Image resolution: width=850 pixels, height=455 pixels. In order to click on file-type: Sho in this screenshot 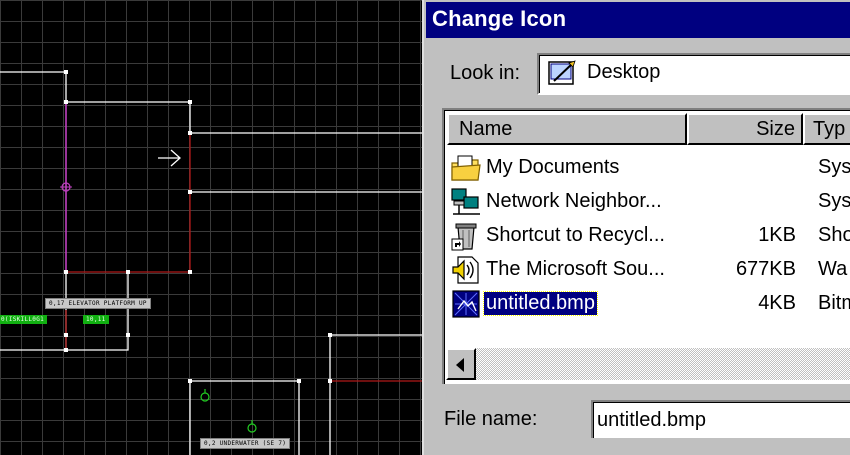, I will do `click(834, 235)`.